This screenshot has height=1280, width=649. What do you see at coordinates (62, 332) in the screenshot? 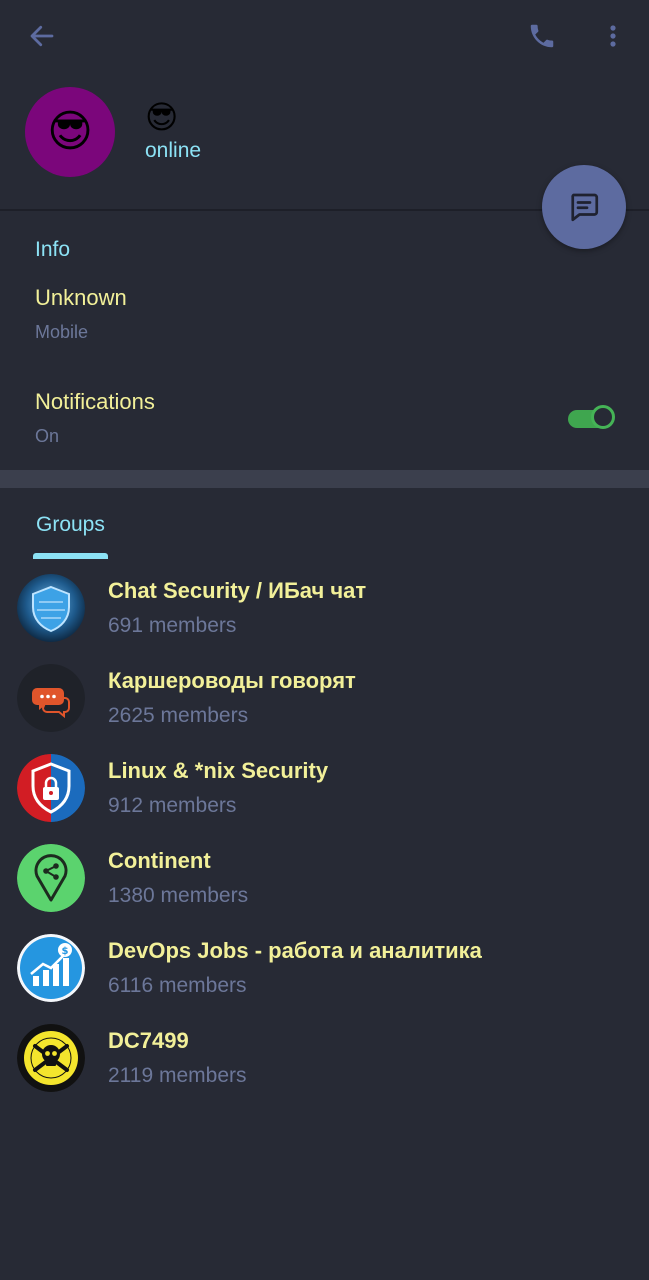
I see `phone-label: Mobile` at bounding box center [62, 332].